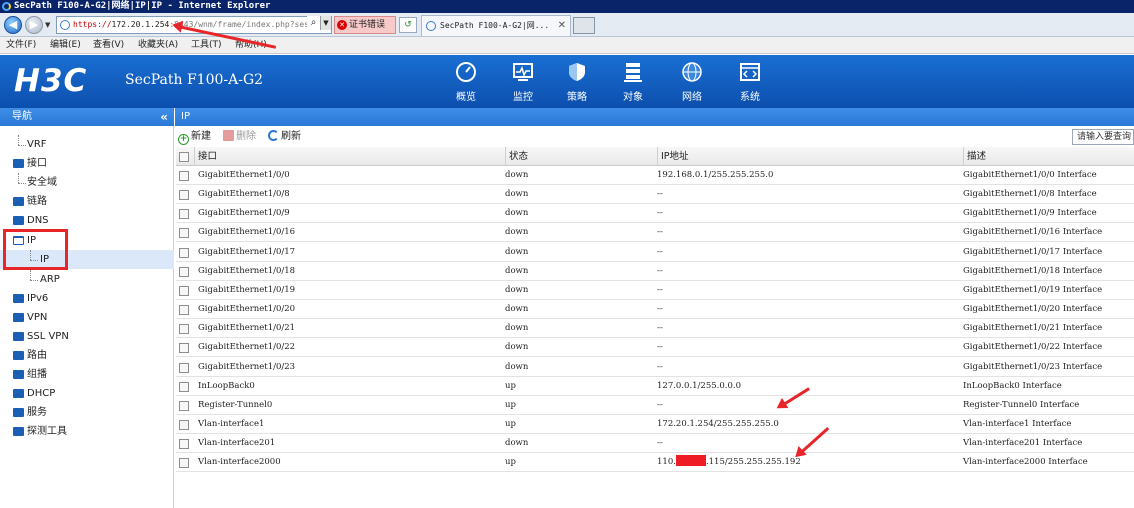 The height and width of the screenshot is (508, 1134). What do you see at coordinates (206, 45) in the screenshot?
I see `menu-tools: 工具(T)` at bounding box center [206, 45].